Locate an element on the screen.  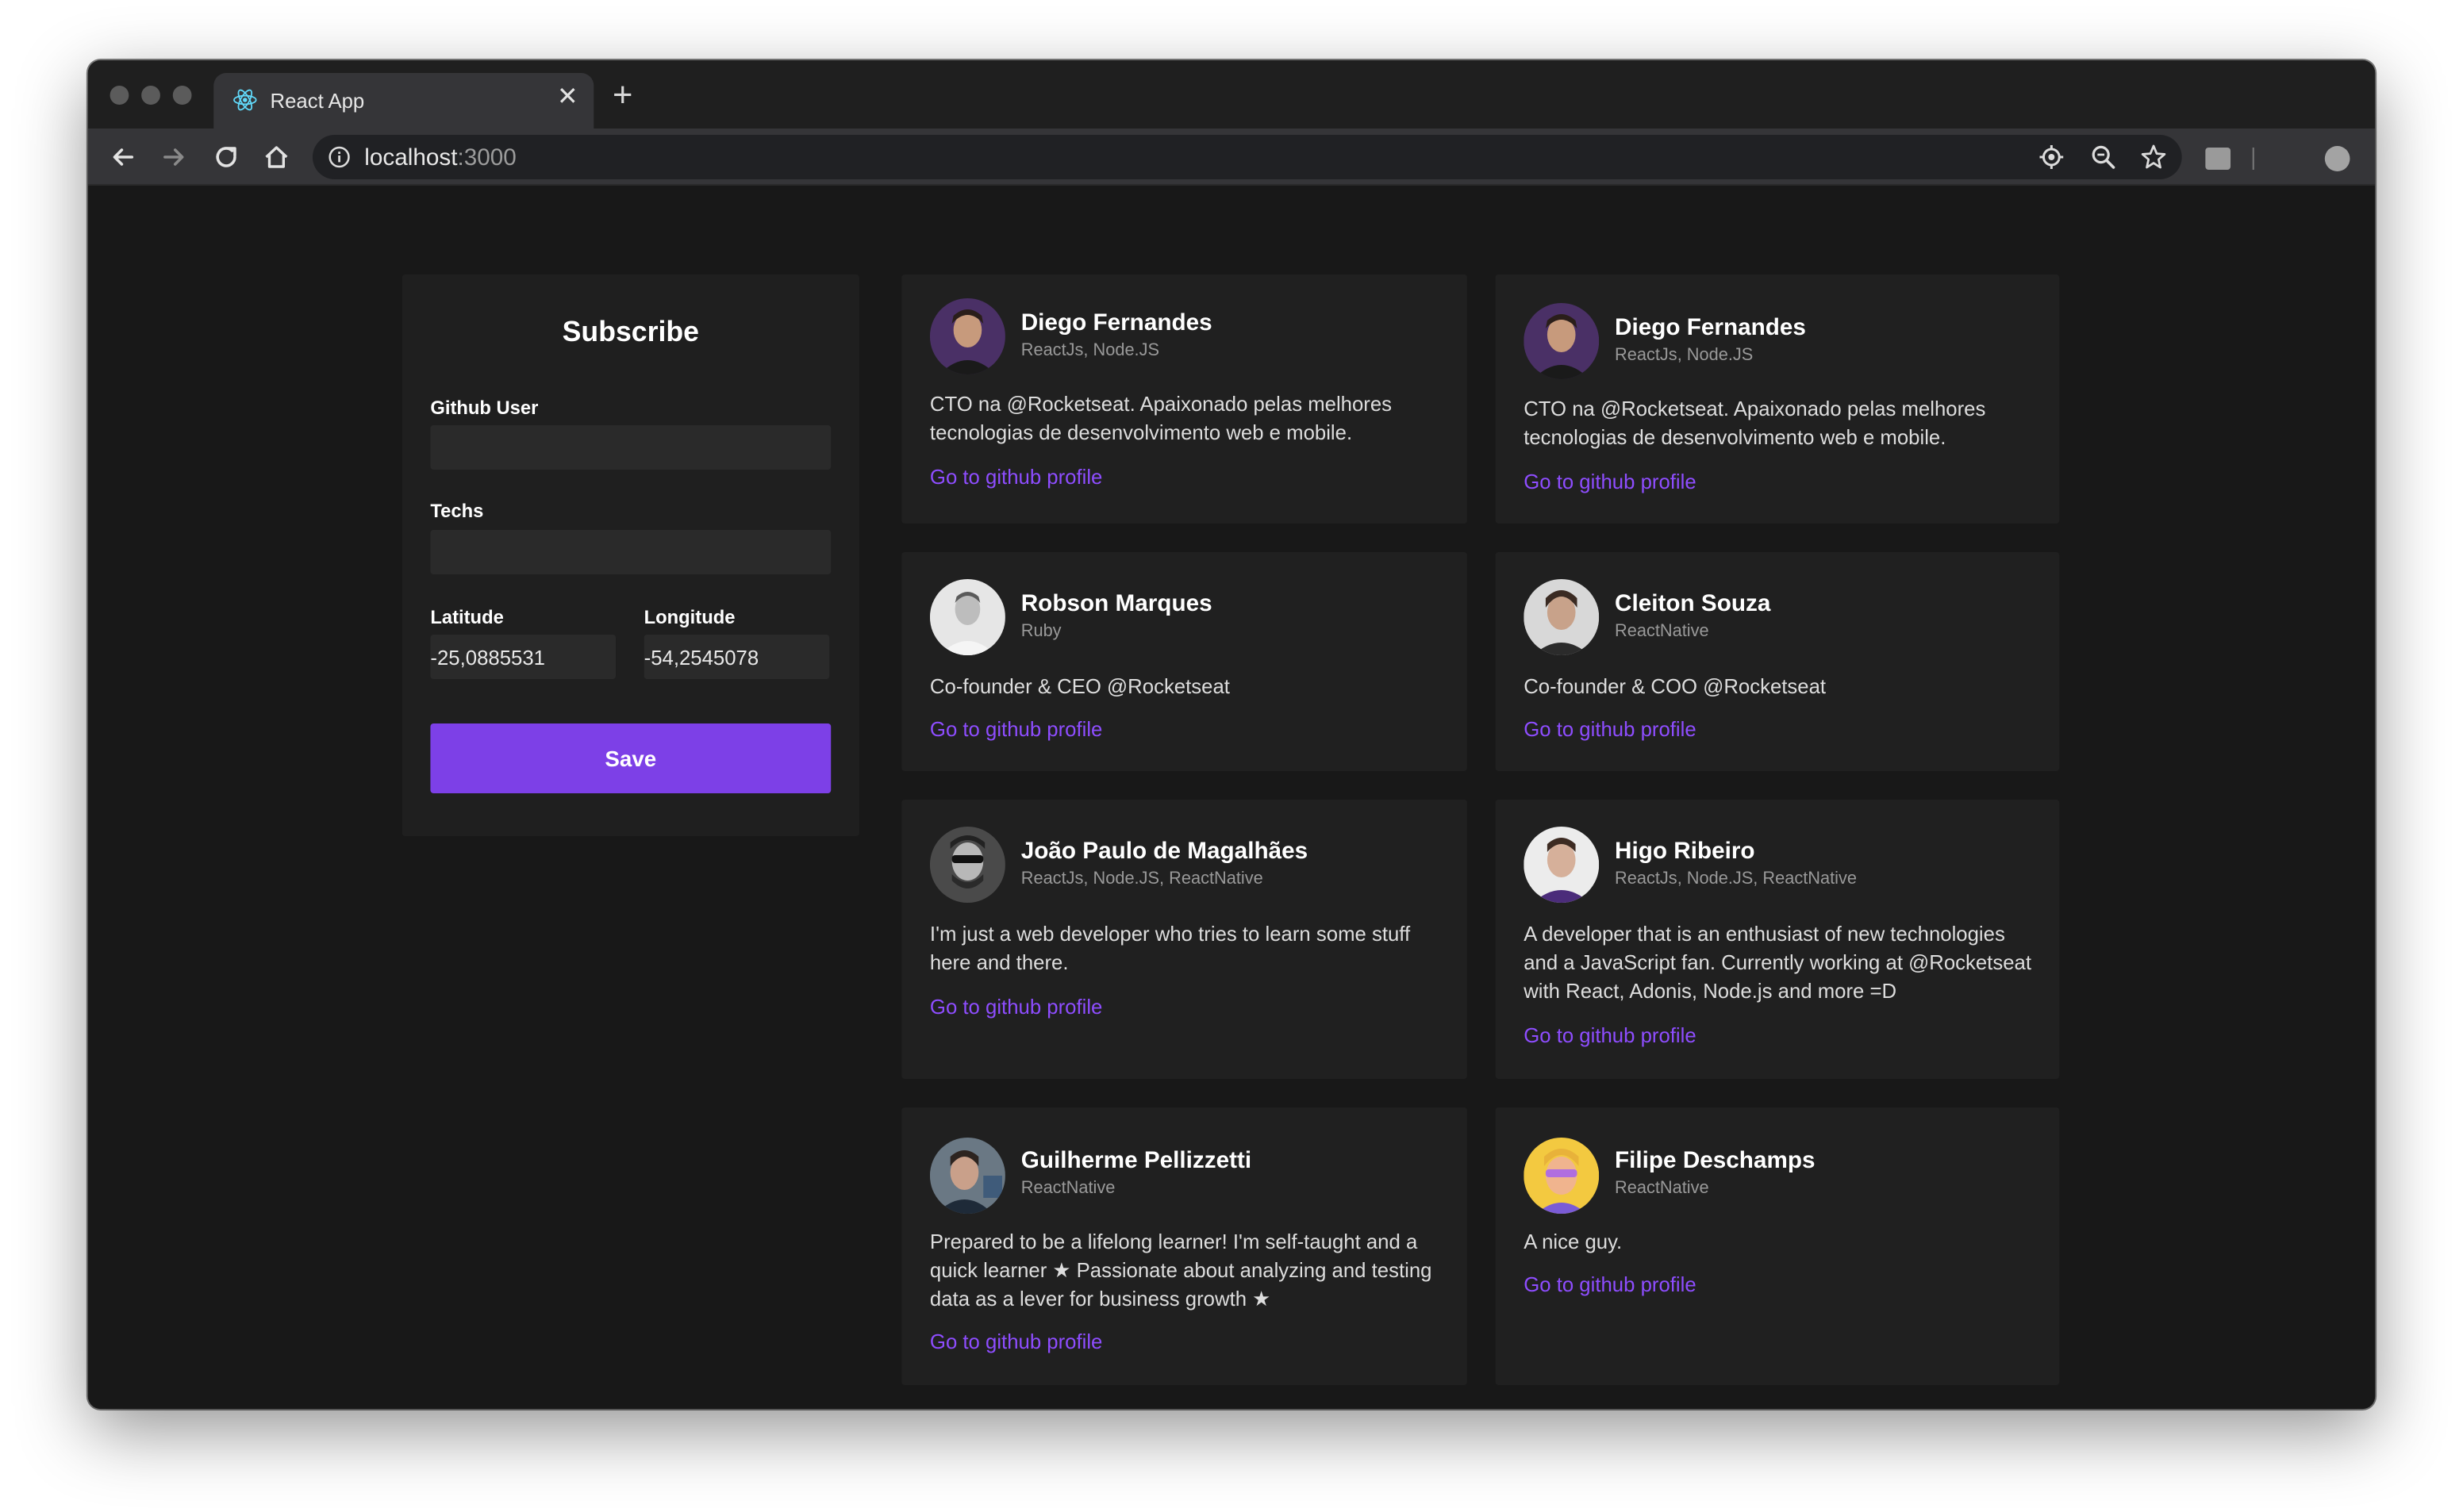
github-user-input is located at coordinates (631, 448).